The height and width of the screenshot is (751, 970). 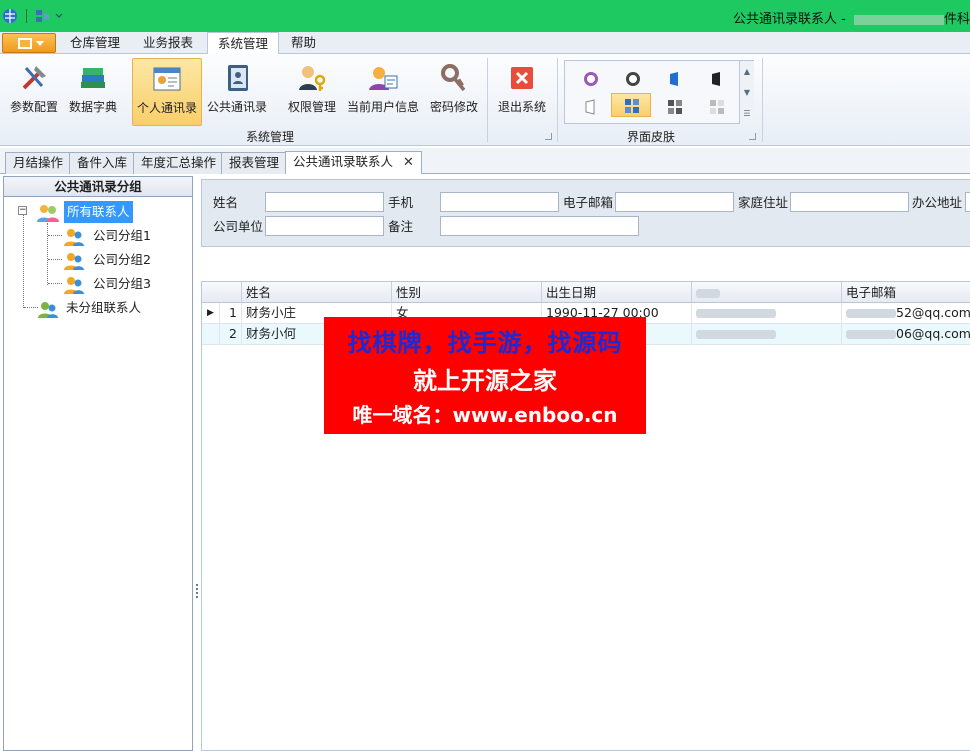 I want to click on company-label: 公司单位, so click(x=238, y=226).